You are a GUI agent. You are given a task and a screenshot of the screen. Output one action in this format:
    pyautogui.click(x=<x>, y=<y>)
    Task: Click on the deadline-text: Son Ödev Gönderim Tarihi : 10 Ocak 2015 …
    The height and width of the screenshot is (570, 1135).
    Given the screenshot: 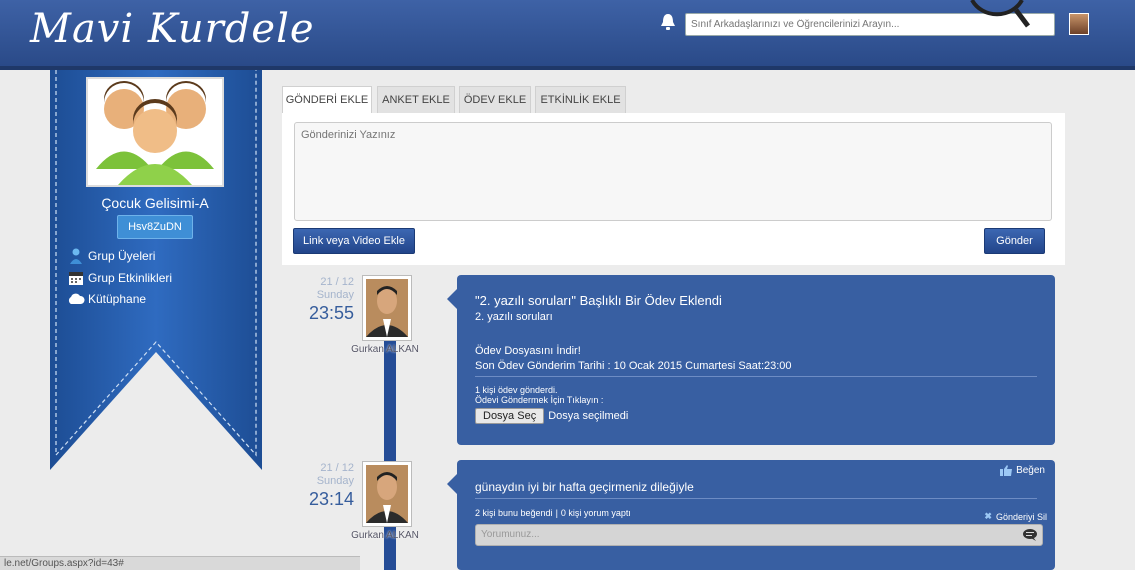 What is the action you would take?
    pyautogui.click(x=633, y=366)
    